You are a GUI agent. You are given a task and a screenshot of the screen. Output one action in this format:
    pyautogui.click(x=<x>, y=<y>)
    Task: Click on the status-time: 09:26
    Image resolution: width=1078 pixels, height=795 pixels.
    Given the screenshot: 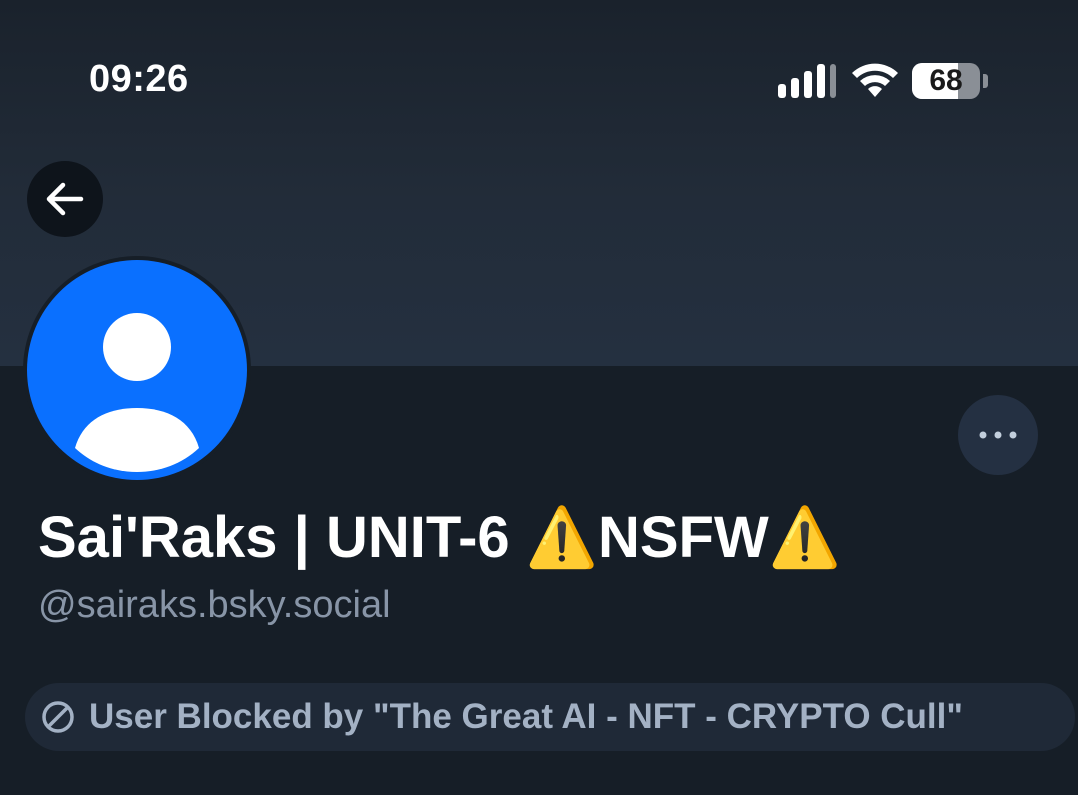 What is the action you would take?
    pyautogui.click(x=139, y=79)
    